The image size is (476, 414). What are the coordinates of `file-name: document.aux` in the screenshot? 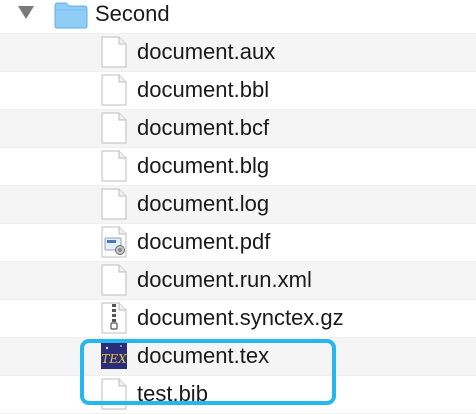 It's located at (206, 51).